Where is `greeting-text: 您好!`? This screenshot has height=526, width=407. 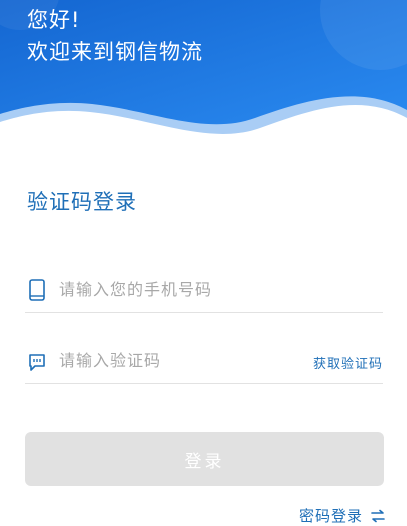
greeting-text: 您好! is located at coordinates (54, 20).